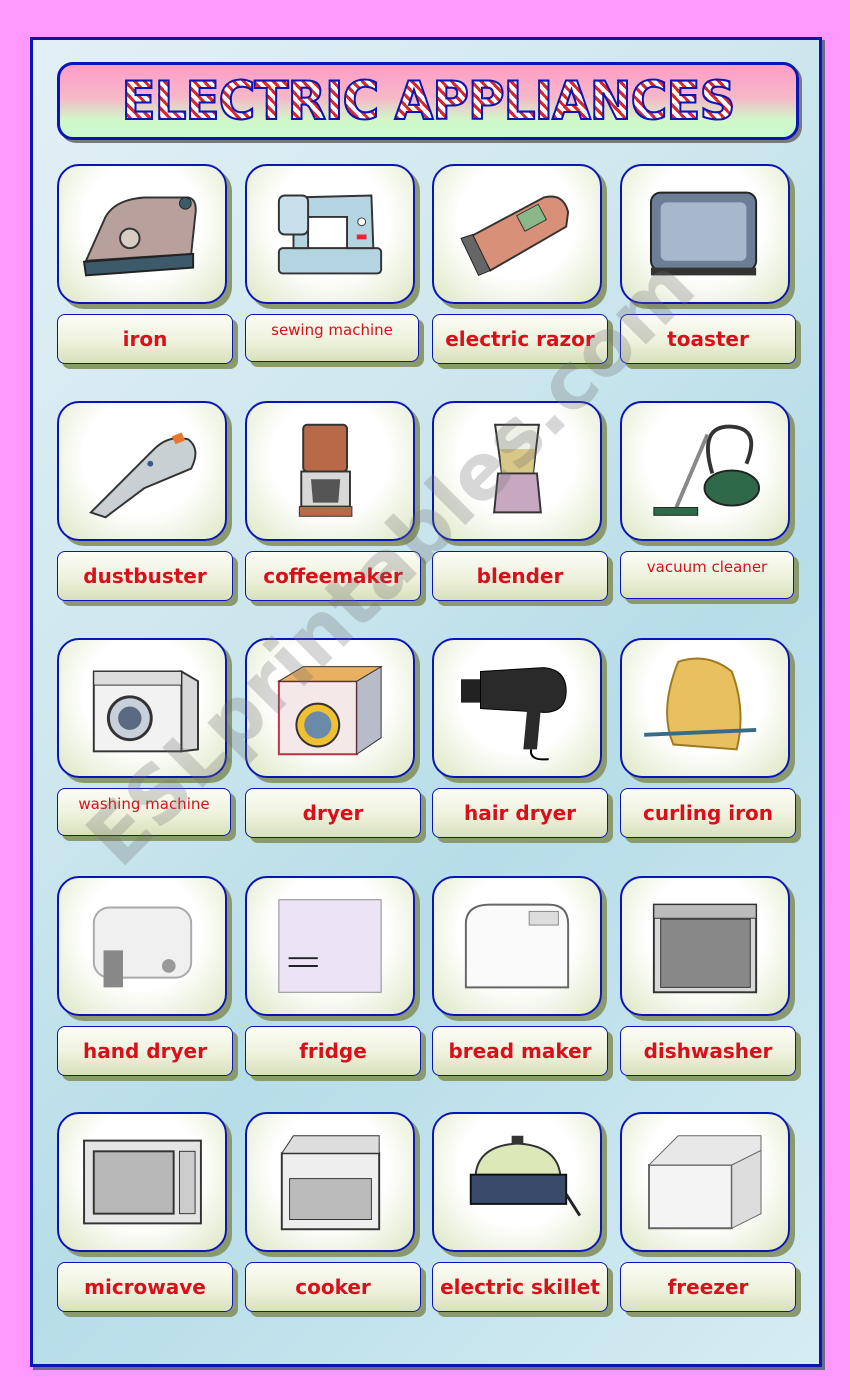  I want to click on appliance-label: freezer, so click(708, 1287).